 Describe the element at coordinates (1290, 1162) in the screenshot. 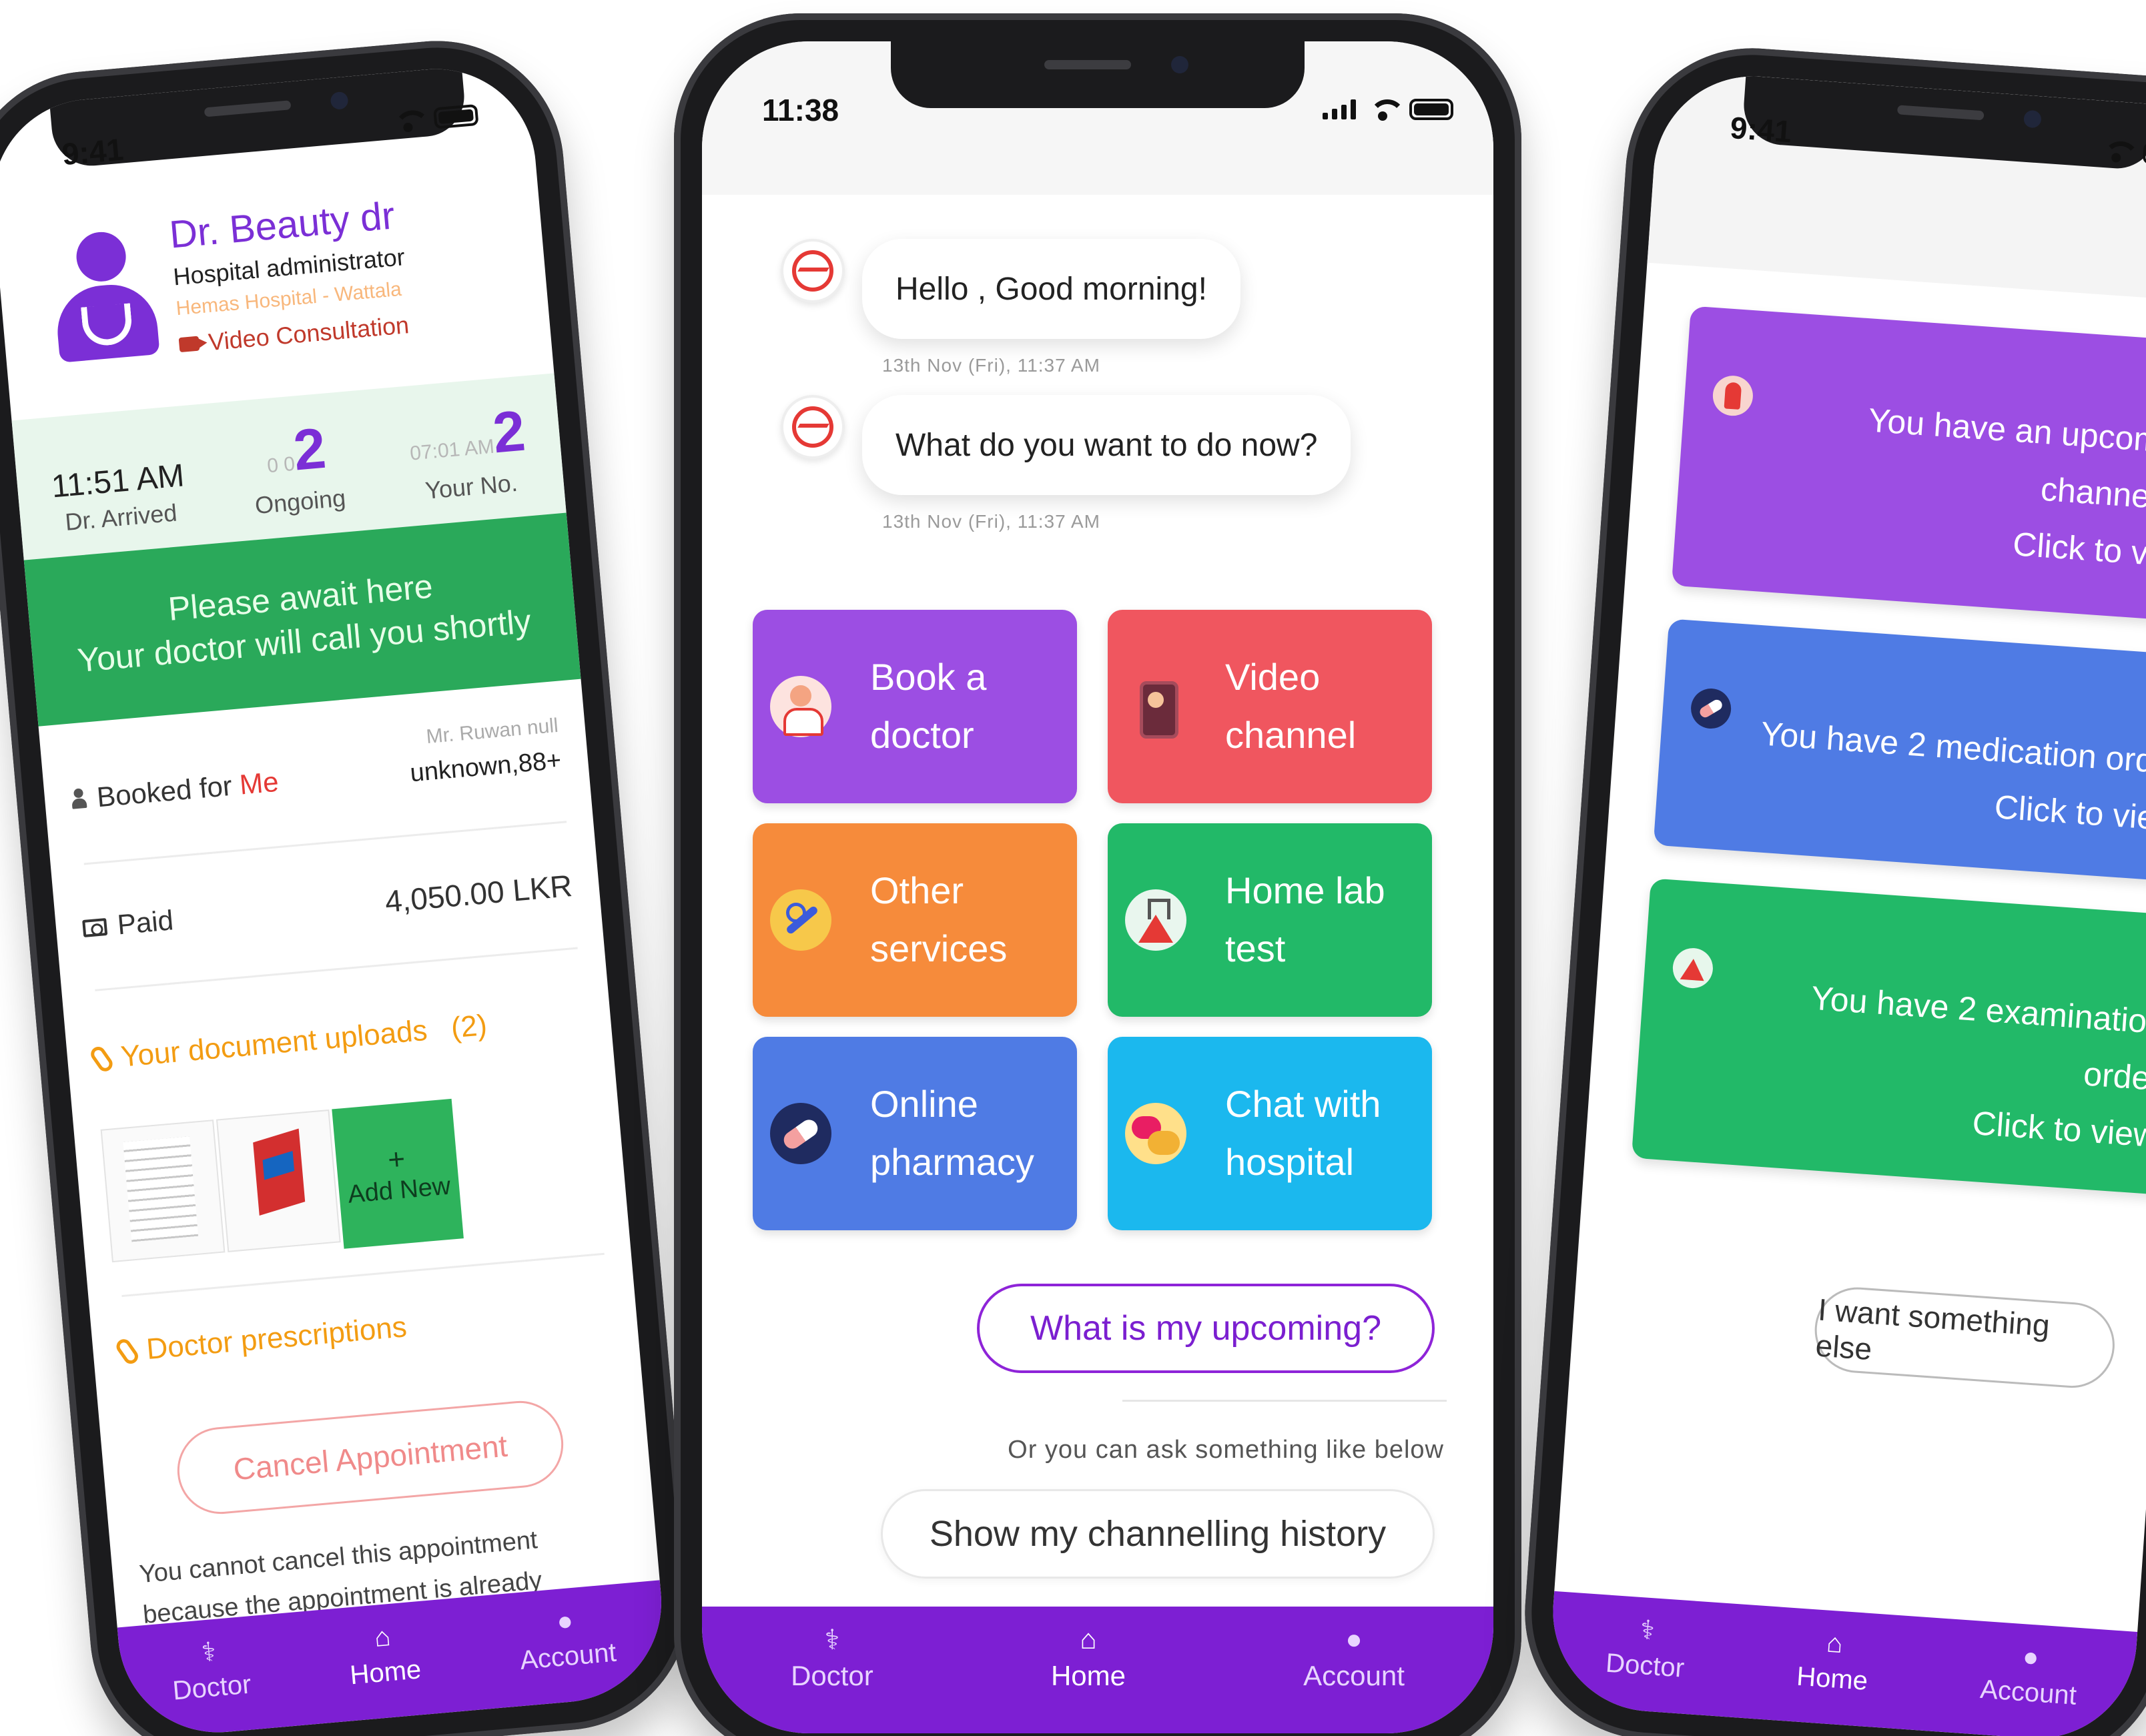

I see `tile-label: hospital` at that location.